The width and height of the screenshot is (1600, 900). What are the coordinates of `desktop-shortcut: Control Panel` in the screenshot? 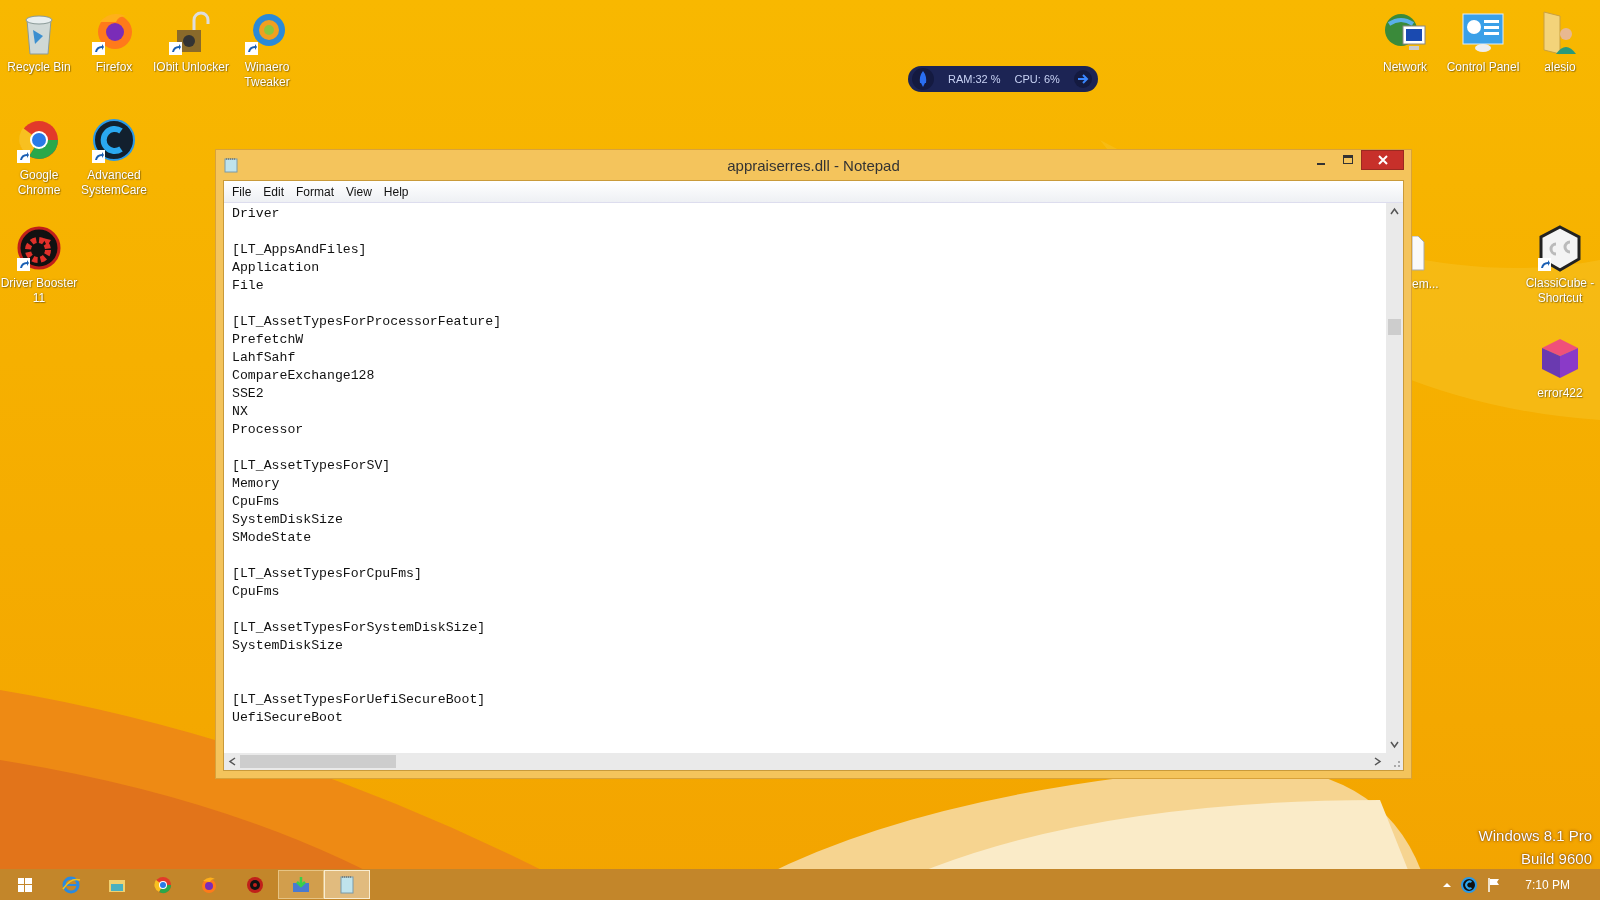 It's located at (1483, 41).